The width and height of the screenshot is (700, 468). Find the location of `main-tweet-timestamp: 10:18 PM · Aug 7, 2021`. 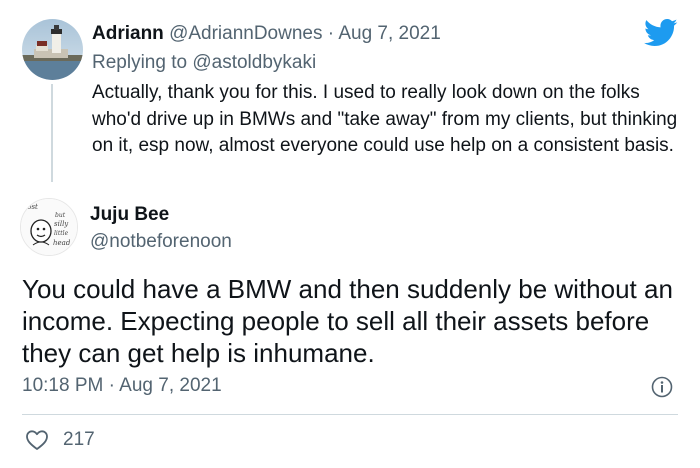

main-tweet-timestamp: 10:18 PM · Aug 7, 2021 is located at coordinates (122, 386).